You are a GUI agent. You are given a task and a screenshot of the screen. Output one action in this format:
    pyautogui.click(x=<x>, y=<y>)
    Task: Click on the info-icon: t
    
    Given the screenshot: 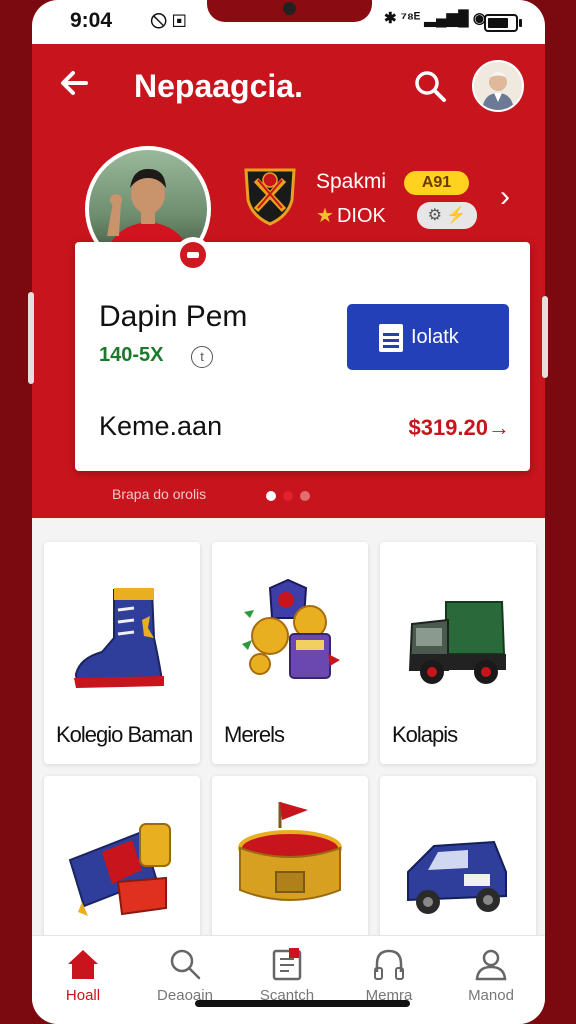 What is the action you would take?
    pyautogui.click(x=202, y=357)
    